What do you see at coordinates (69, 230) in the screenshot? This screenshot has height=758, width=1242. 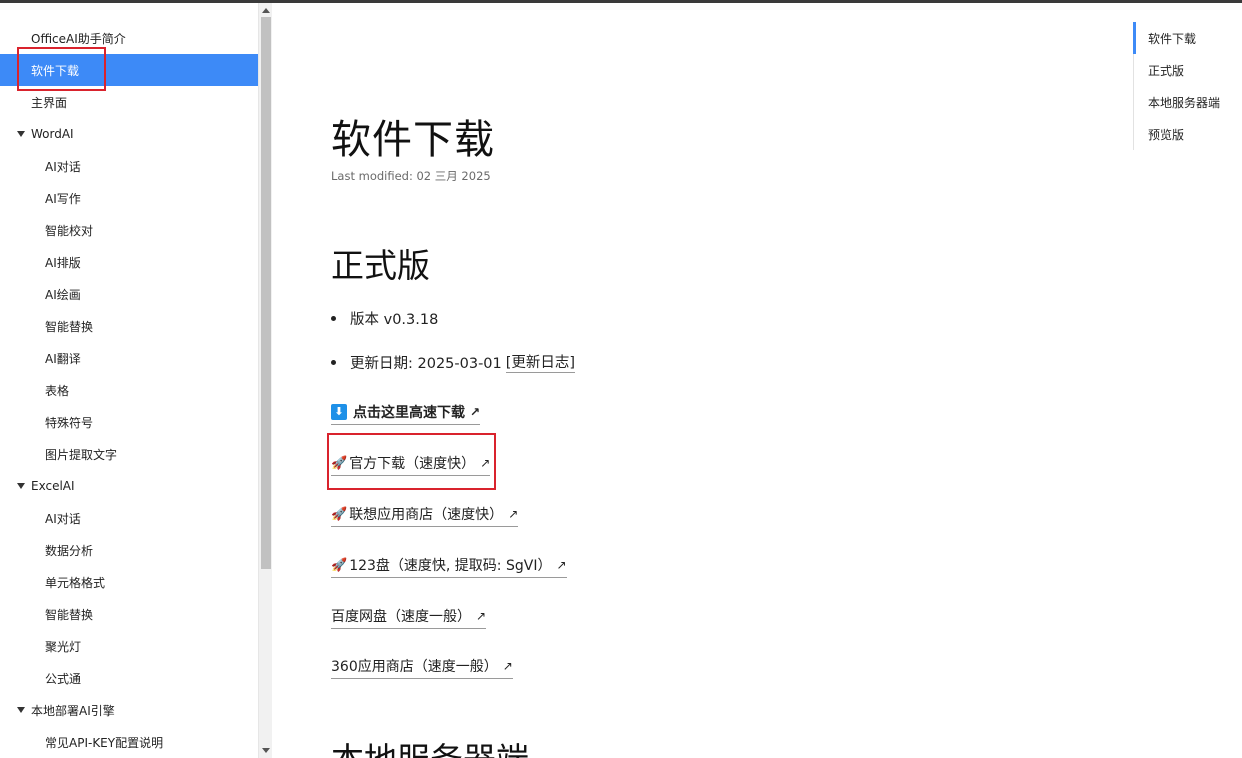 I see `sidebar-item-label: 智能校对` at bounding box center [69, 230].